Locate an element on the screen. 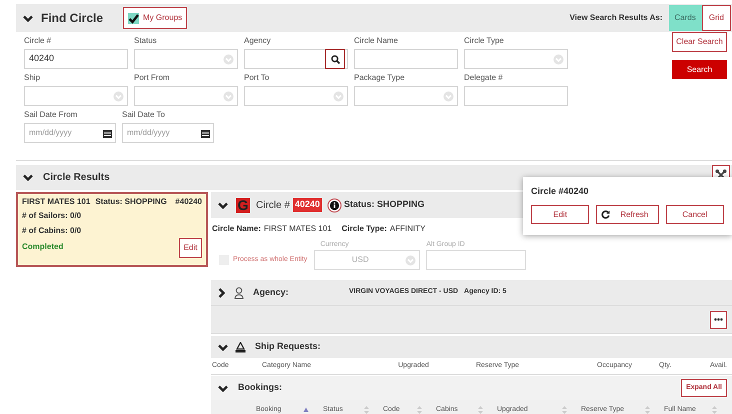 The height and width of the screenshot is (414, 732). circle-number-badge: 40240 is located at coordinates (307, 205).